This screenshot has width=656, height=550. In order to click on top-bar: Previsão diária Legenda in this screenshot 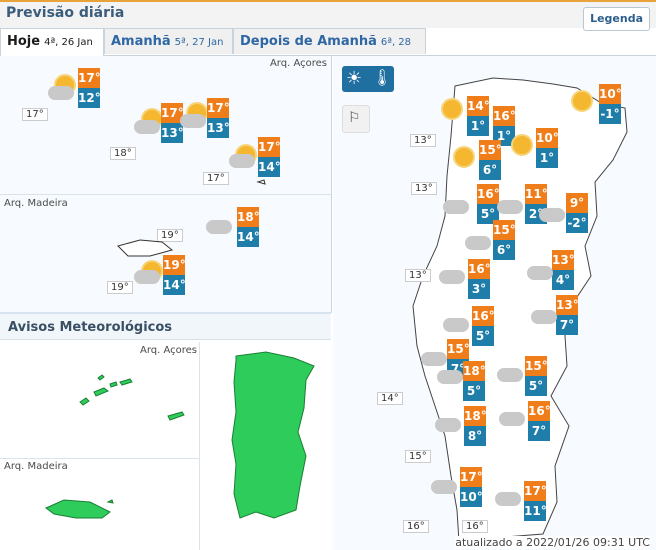, I will do `click(328, 15)`.